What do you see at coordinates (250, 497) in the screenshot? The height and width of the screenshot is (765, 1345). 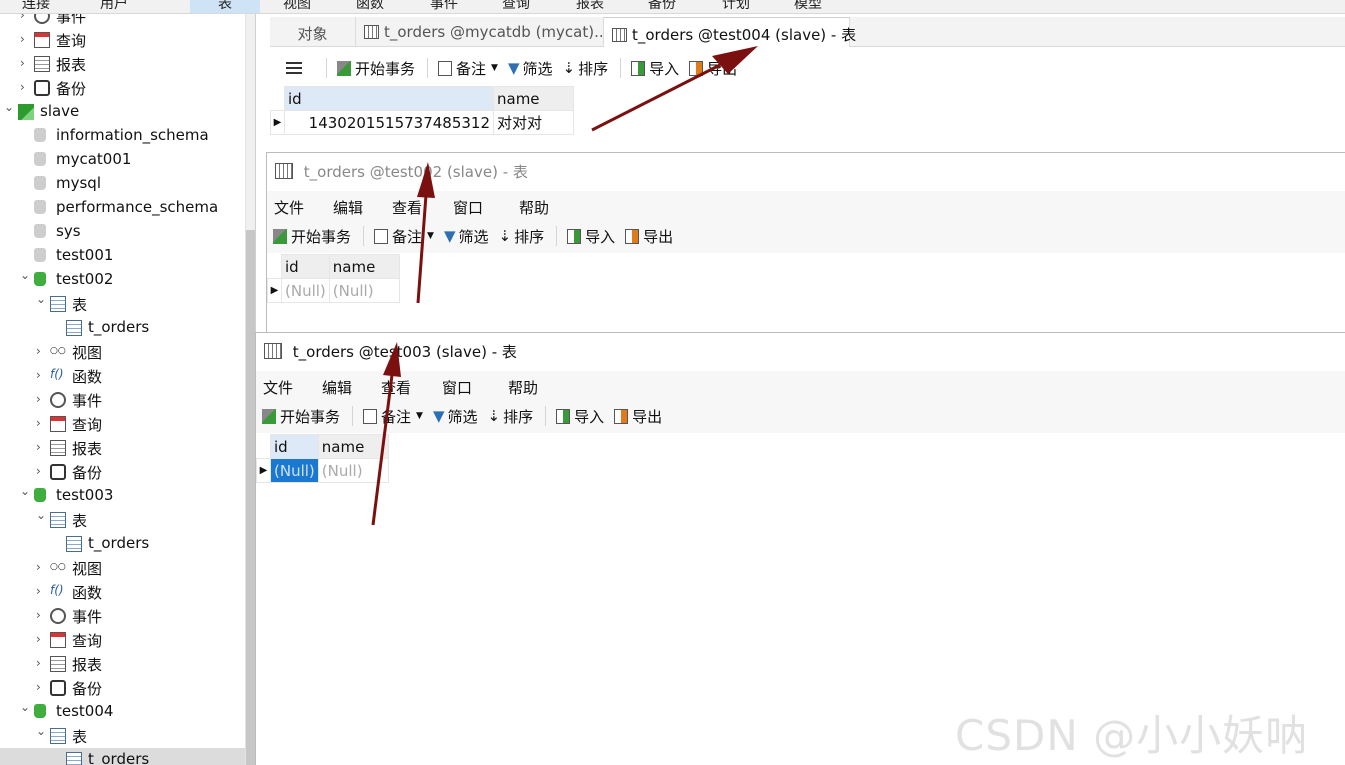 I see `tree-scrollbar-thumb` at bounding box center [250, 497].